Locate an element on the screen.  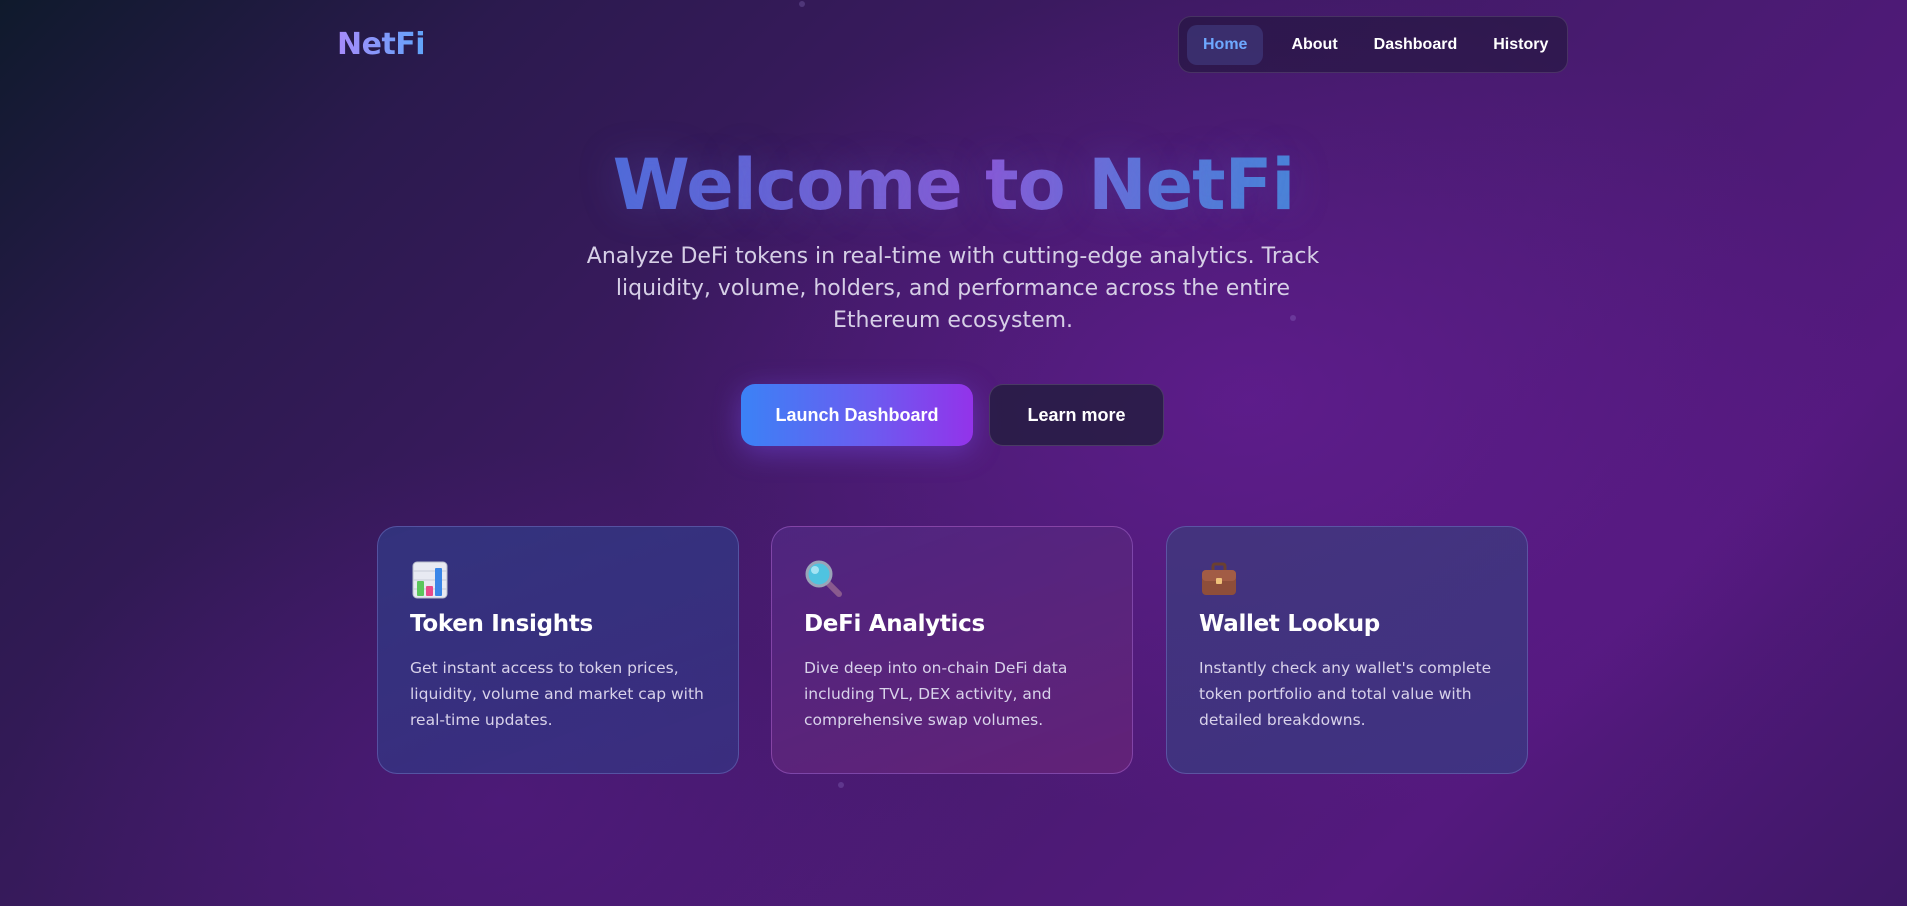
nav-item-home: Home is located at coordinates (1225, 44).